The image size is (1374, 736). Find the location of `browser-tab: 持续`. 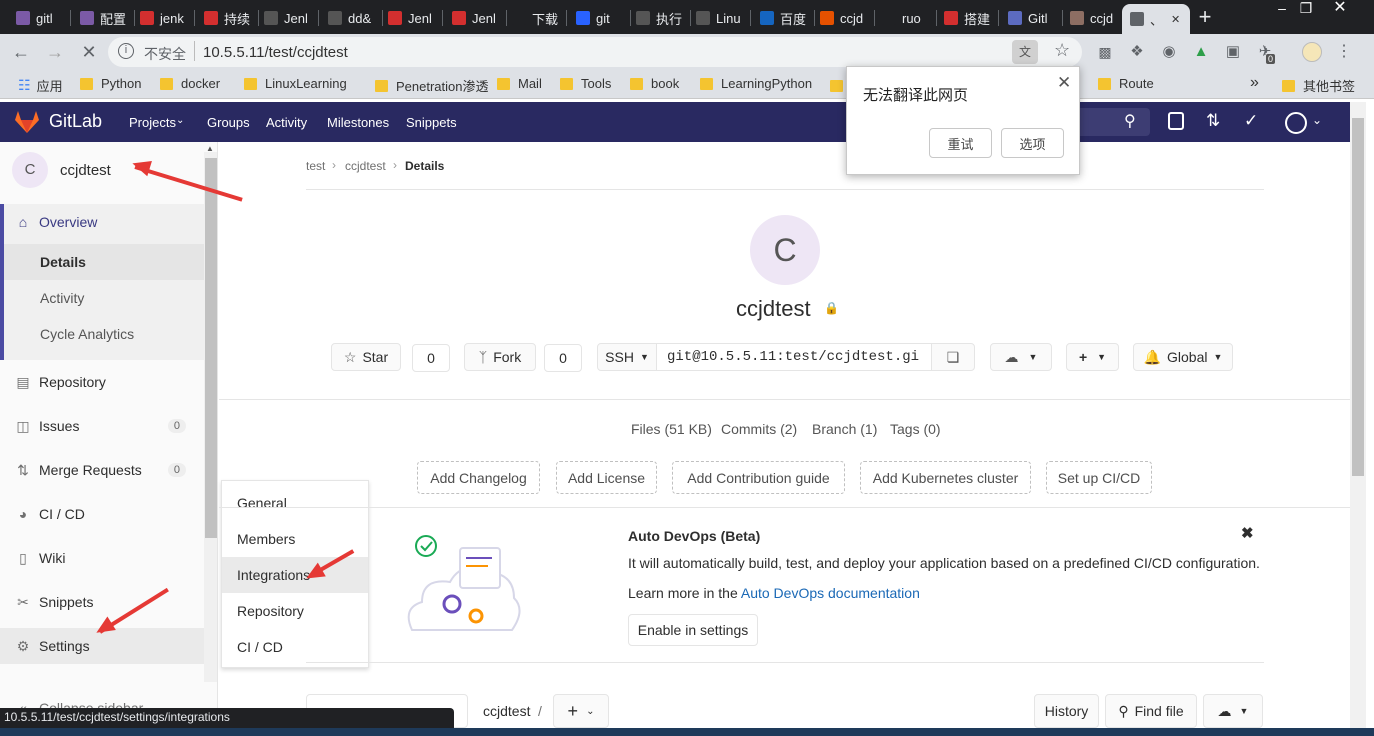

browser-tab: 持续 is located at coordinates (226, 18).